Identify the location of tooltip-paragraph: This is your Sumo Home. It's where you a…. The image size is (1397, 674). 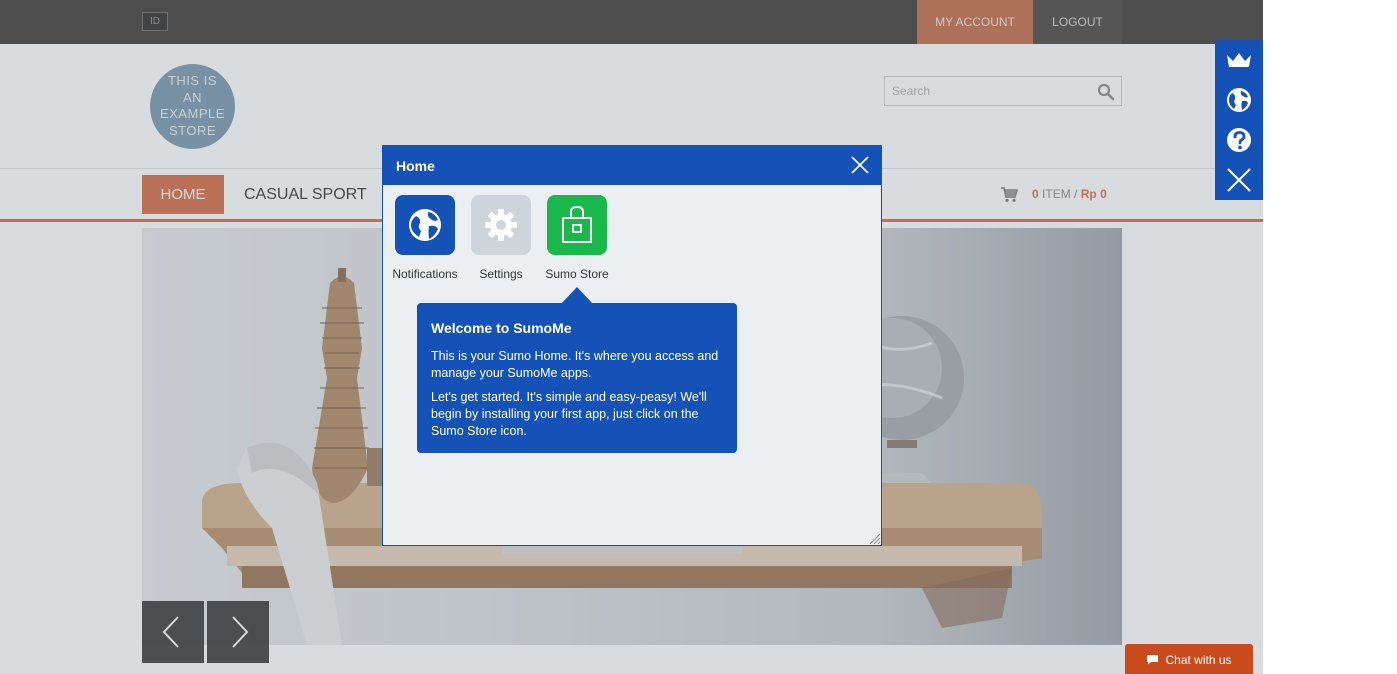
(575, 364).